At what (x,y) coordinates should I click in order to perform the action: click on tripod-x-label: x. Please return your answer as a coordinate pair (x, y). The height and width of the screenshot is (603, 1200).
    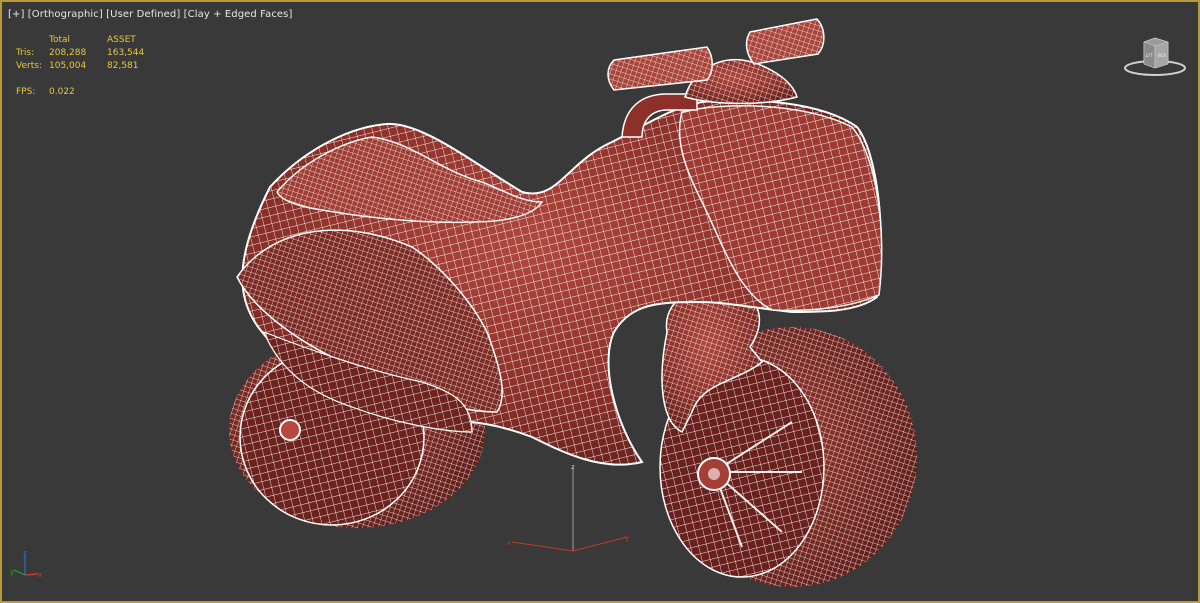
    Looking at the image, I should click on (40, 575).